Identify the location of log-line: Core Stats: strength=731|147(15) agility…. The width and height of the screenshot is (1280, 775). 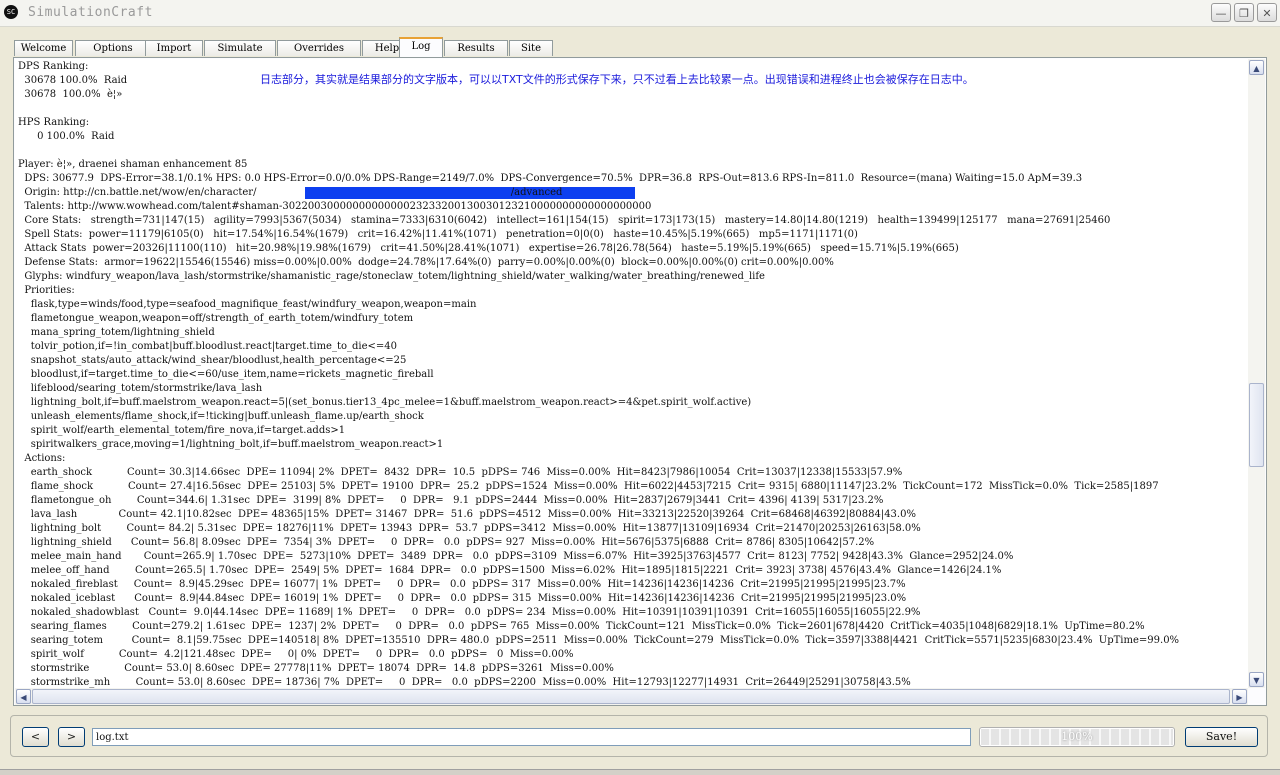
(564, 220).